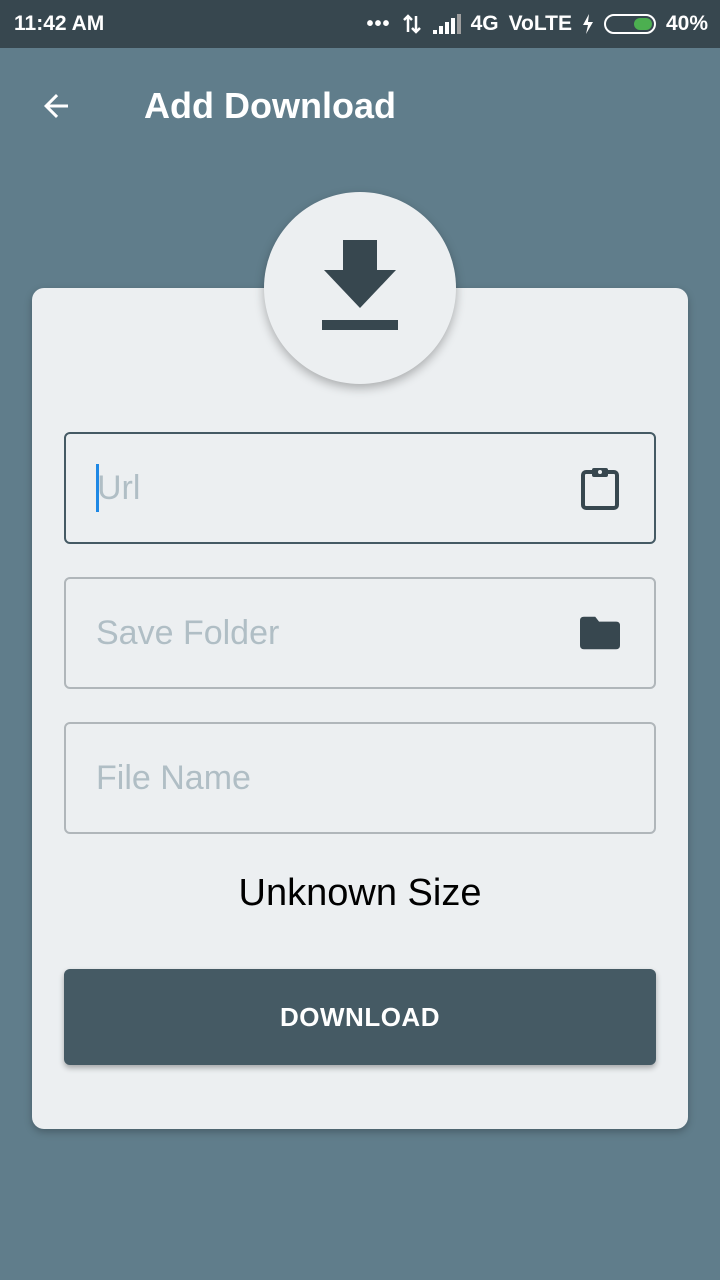 The width and height of the screenshot is (720, 1280). I want to click on volte-label: VoLTE, so click(540, 23).